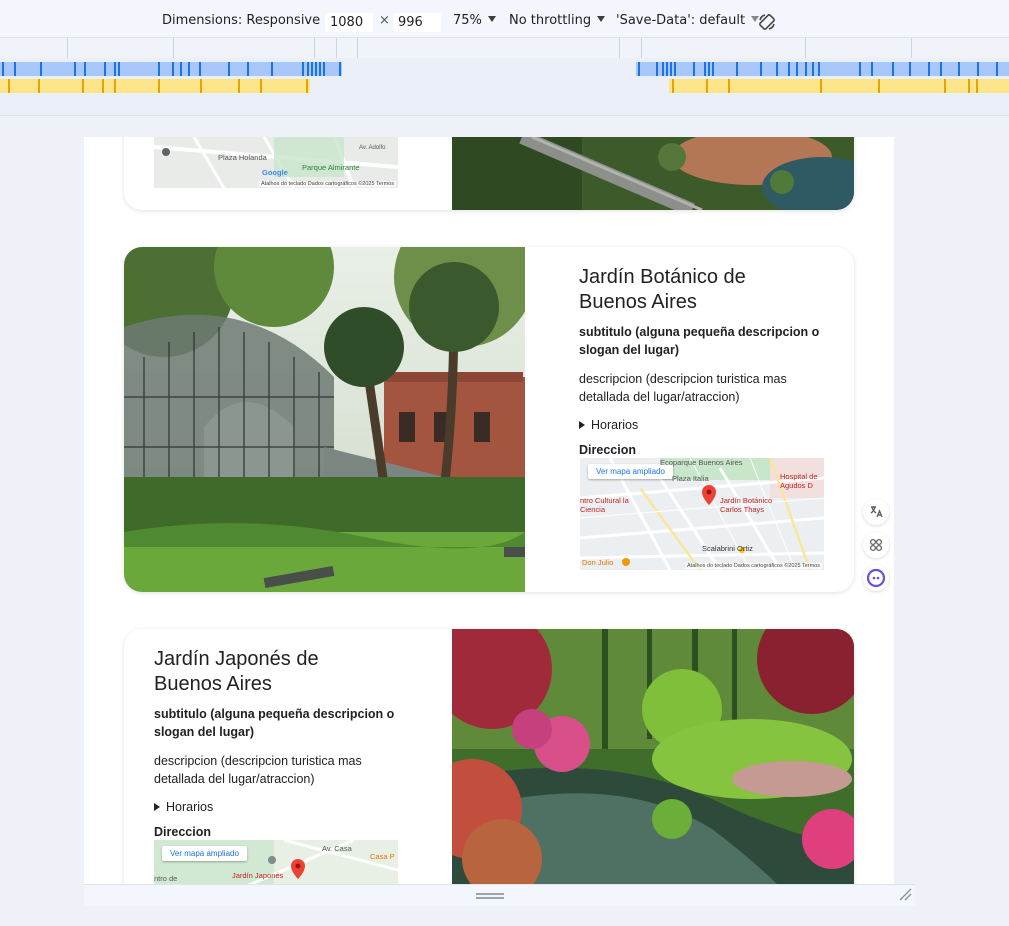 This screenshot has width=1009, height=926. I want to click on map-label: Don Julio, so click(598, 562).